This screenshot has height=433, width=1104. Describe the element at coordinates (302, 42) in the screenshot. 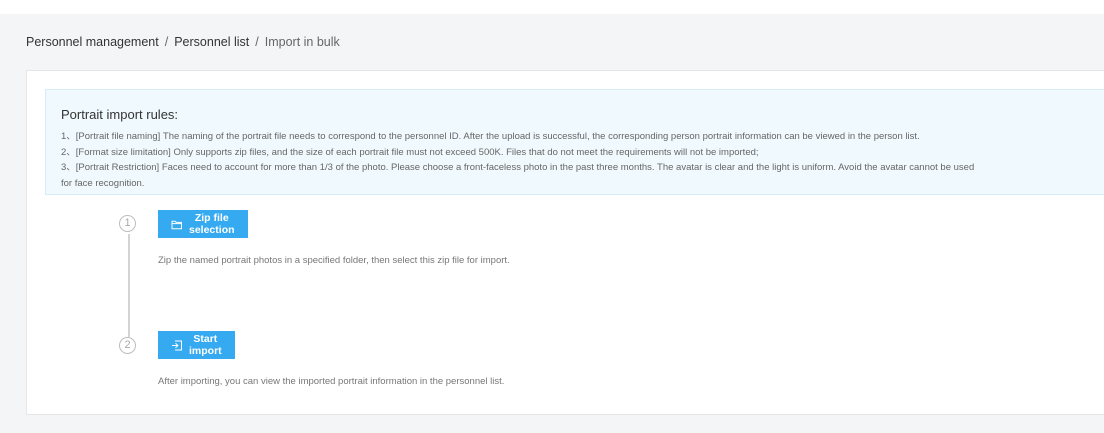

I see `breadcrumb-current: Import in bulk` at that location.